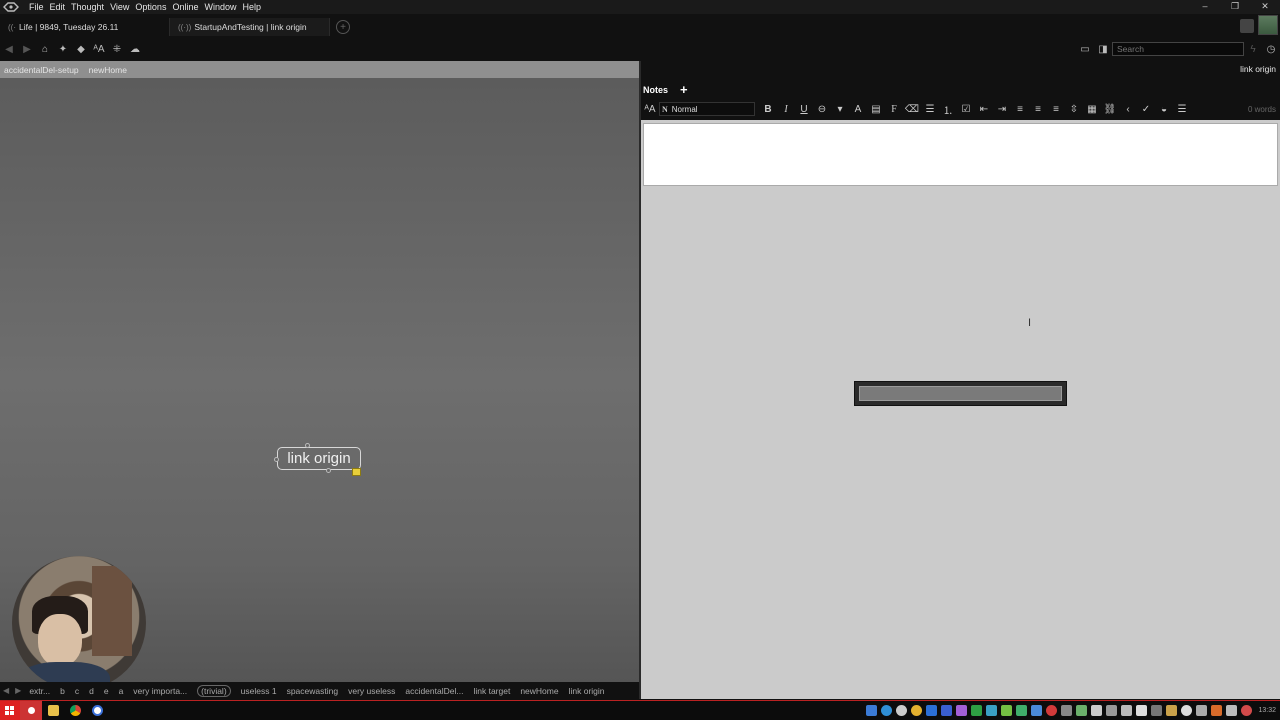 The height and width of the screenshot is (720, 1280). What do you see at coordinates (1085, 49) in the screenshot?
I see `layout-horizontal-icon: ▭` at bounding box center [1085, 49].